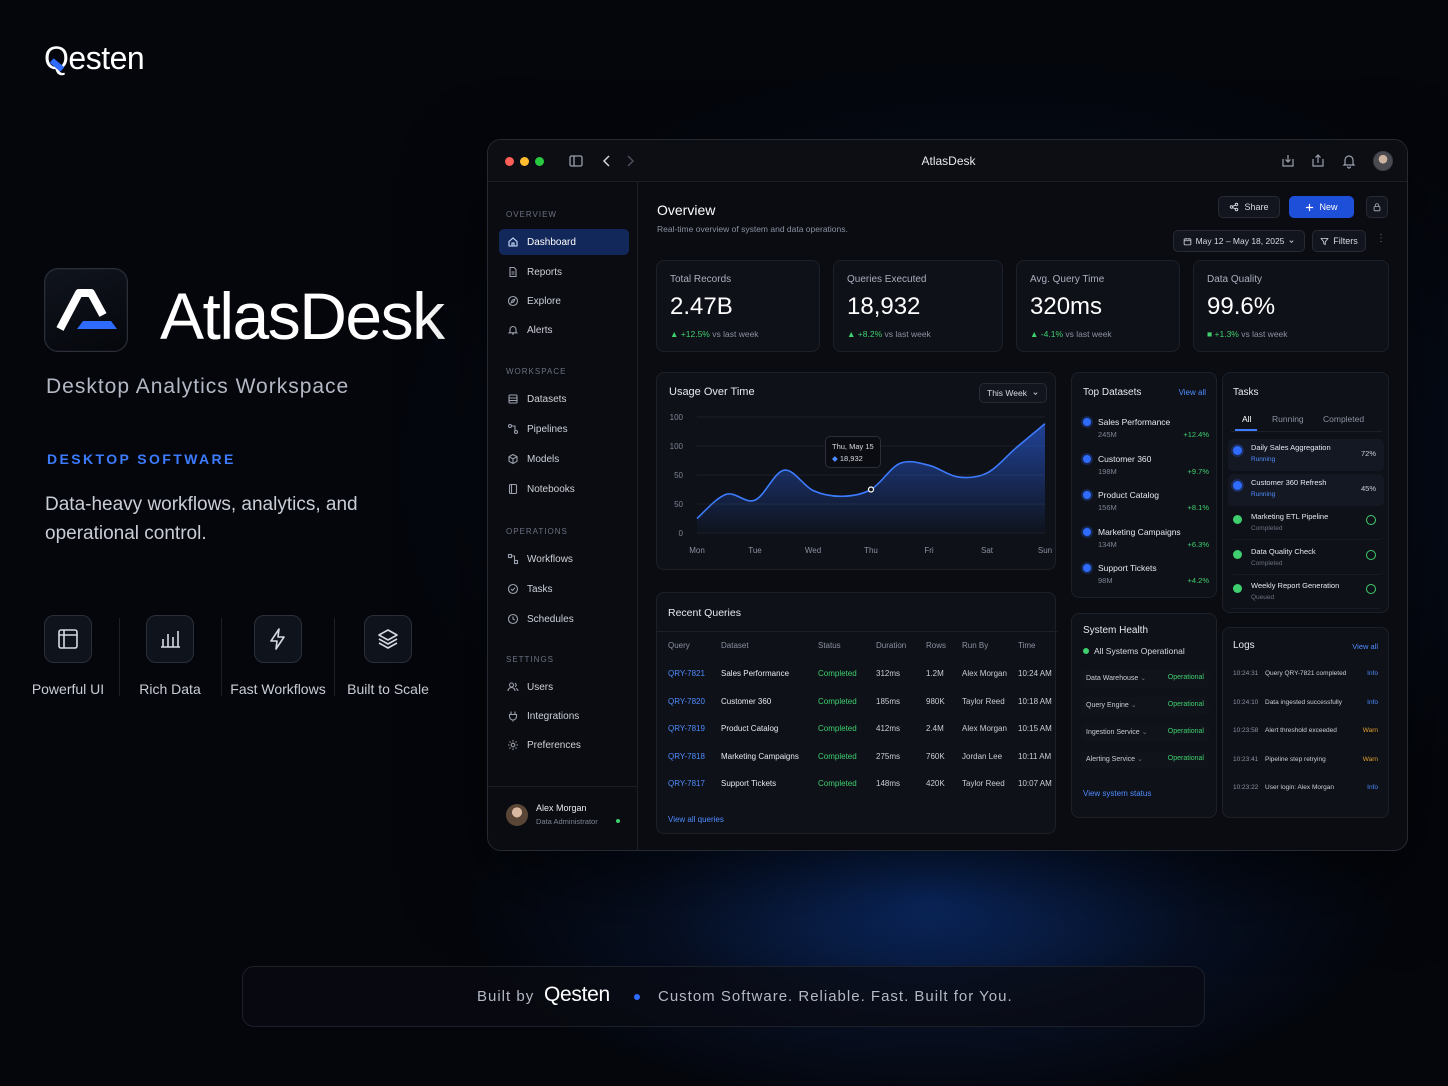  What do you see at coordinates (686, 701) in the screenshot?
I see `table-cell: QRY-7820` at bounding box center [686, 701].